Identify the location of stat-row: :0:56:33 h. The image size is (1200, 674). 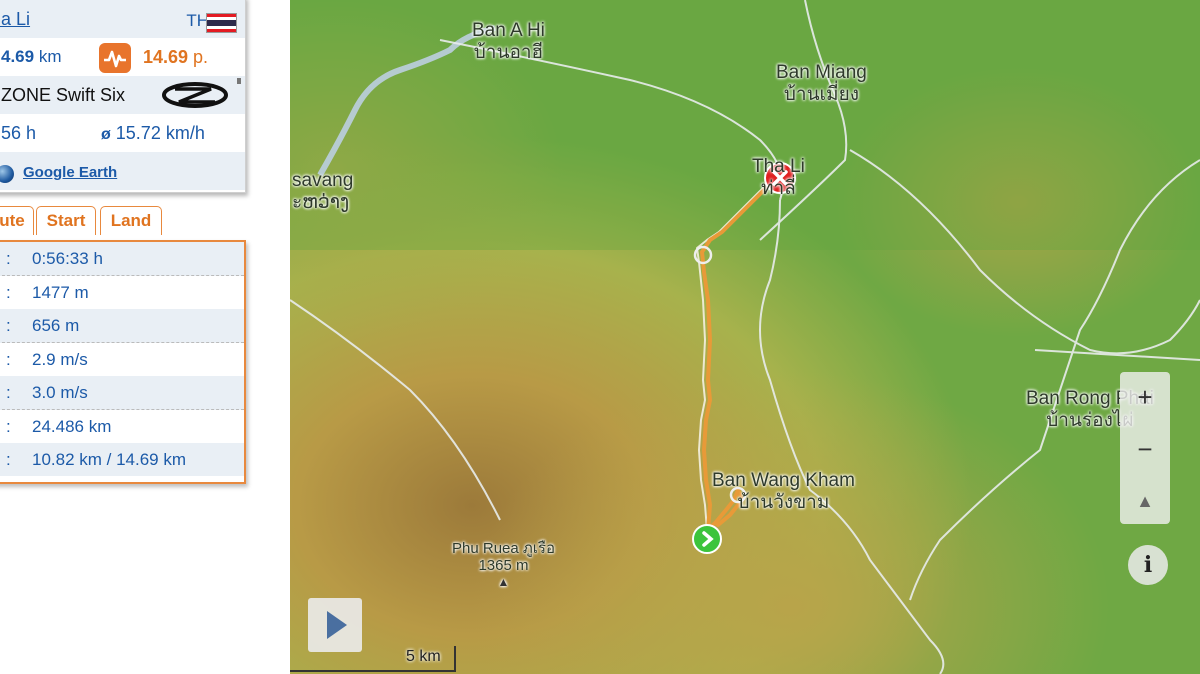
(122, 259).